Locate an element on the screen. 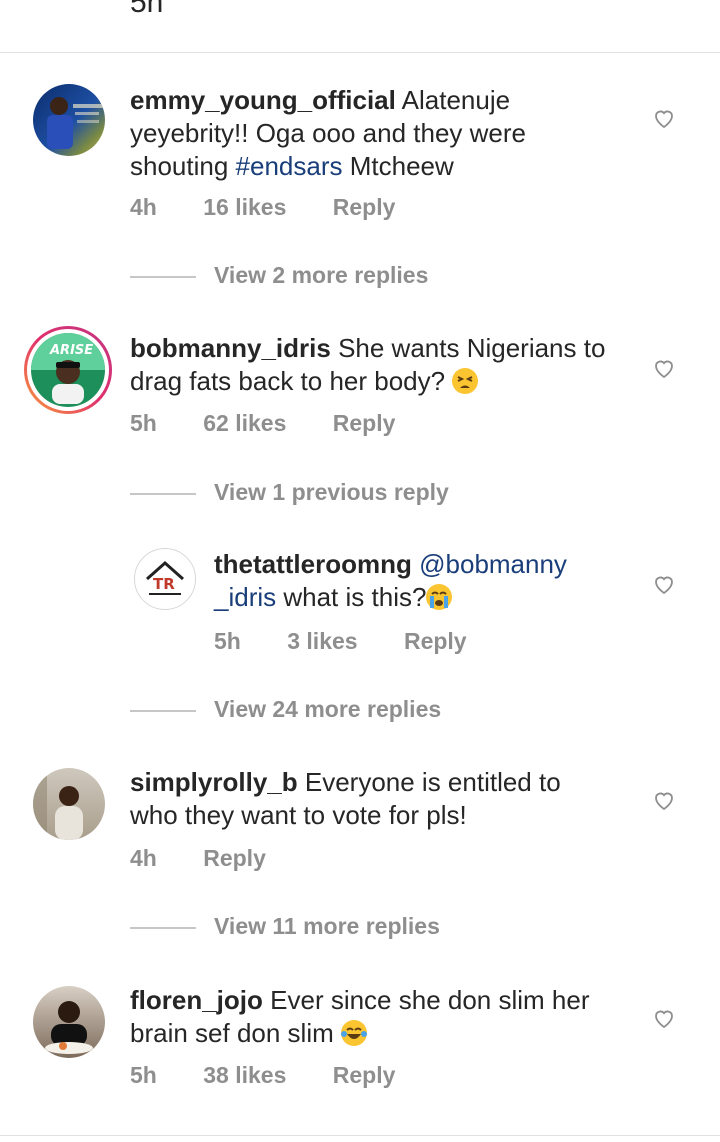 This screenshot has height=1142, width=720. reply-username: thetattleroomng is located at coordinates (313, 564).